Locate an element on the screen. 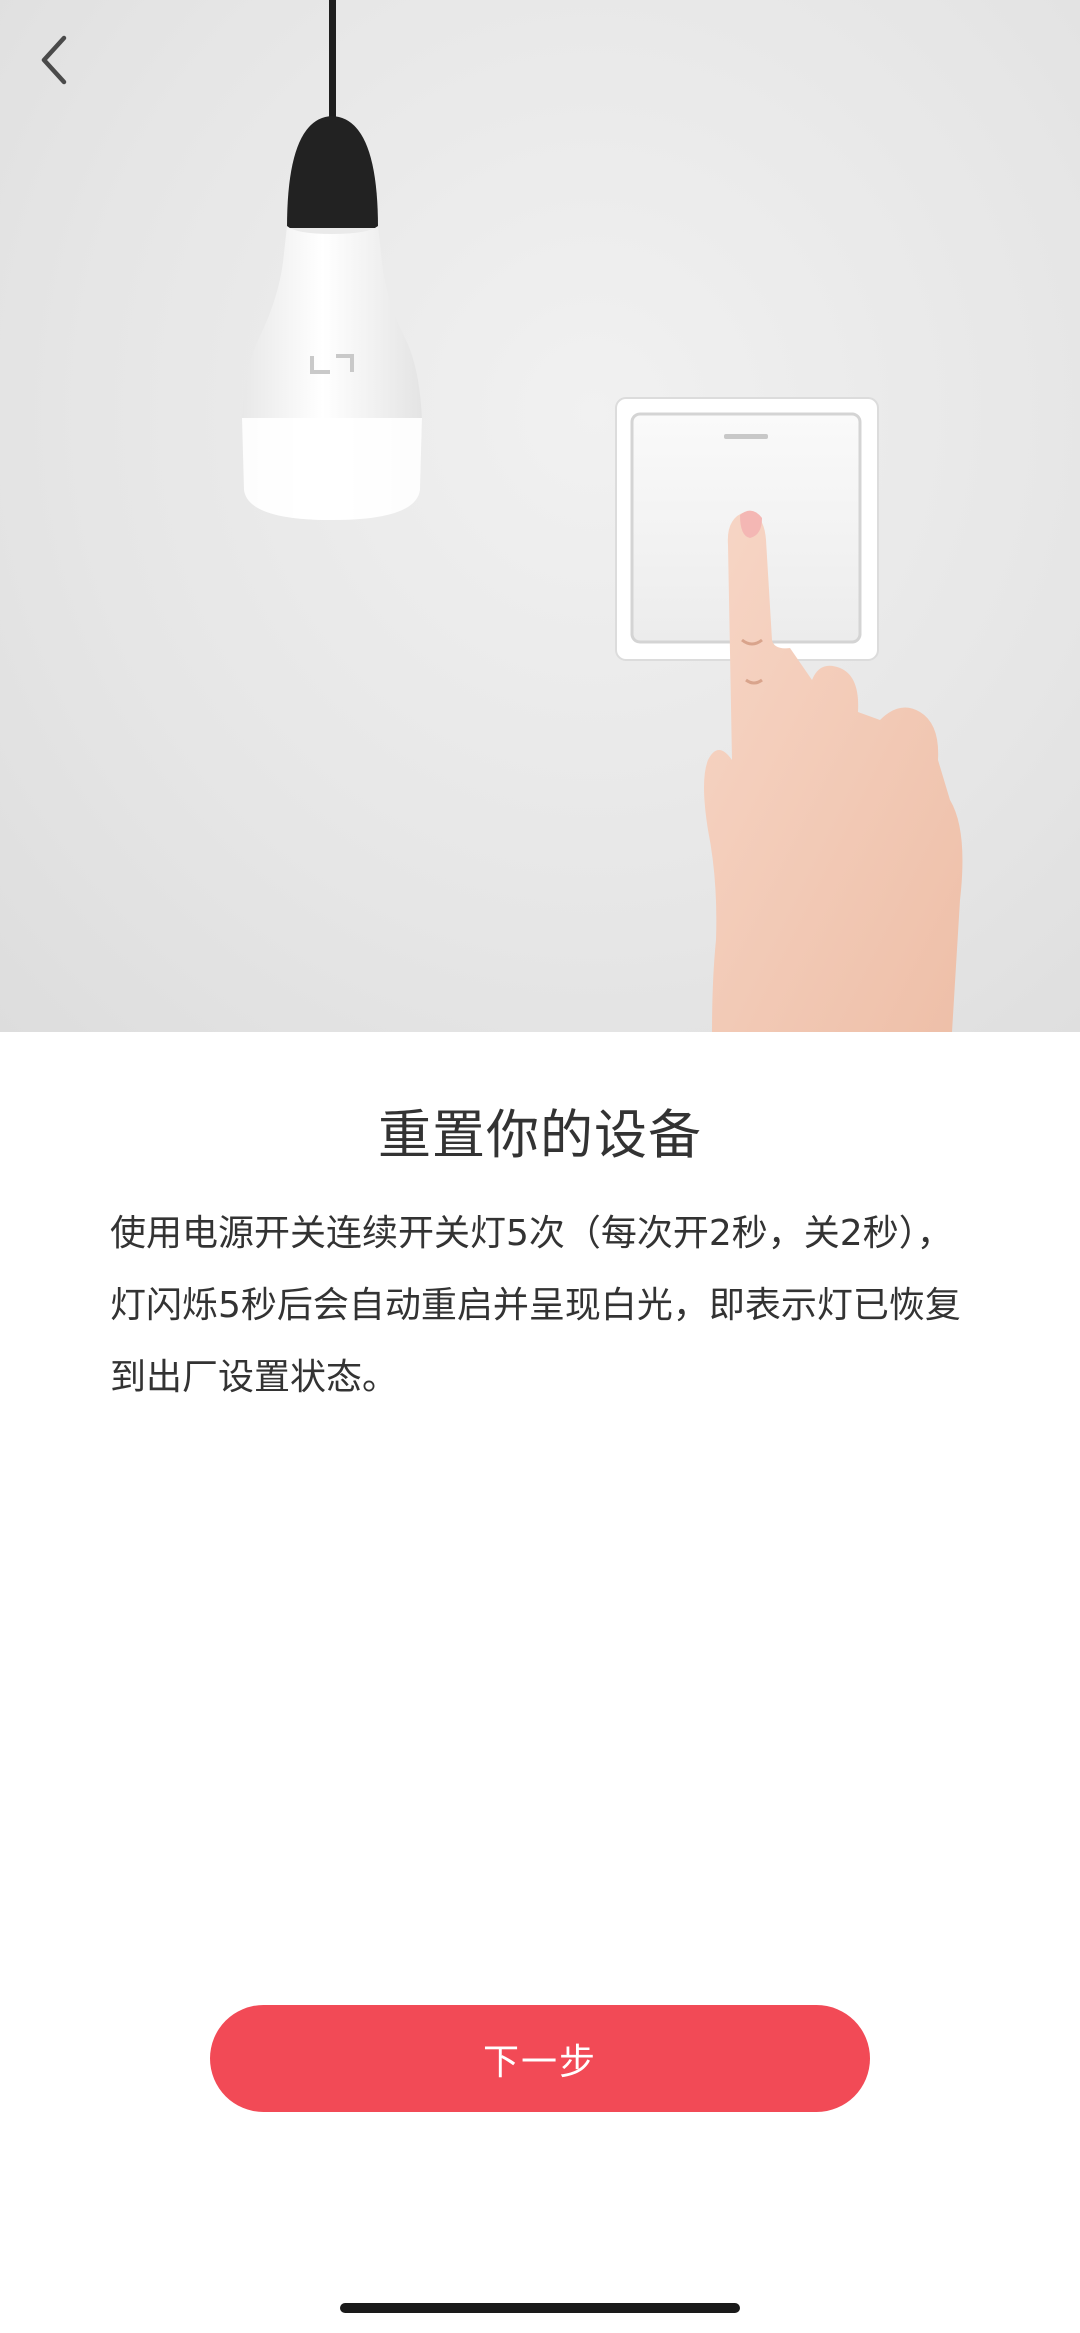 The image size is (1080, 2333). home-indicator is located at coordinates (540, 2308).